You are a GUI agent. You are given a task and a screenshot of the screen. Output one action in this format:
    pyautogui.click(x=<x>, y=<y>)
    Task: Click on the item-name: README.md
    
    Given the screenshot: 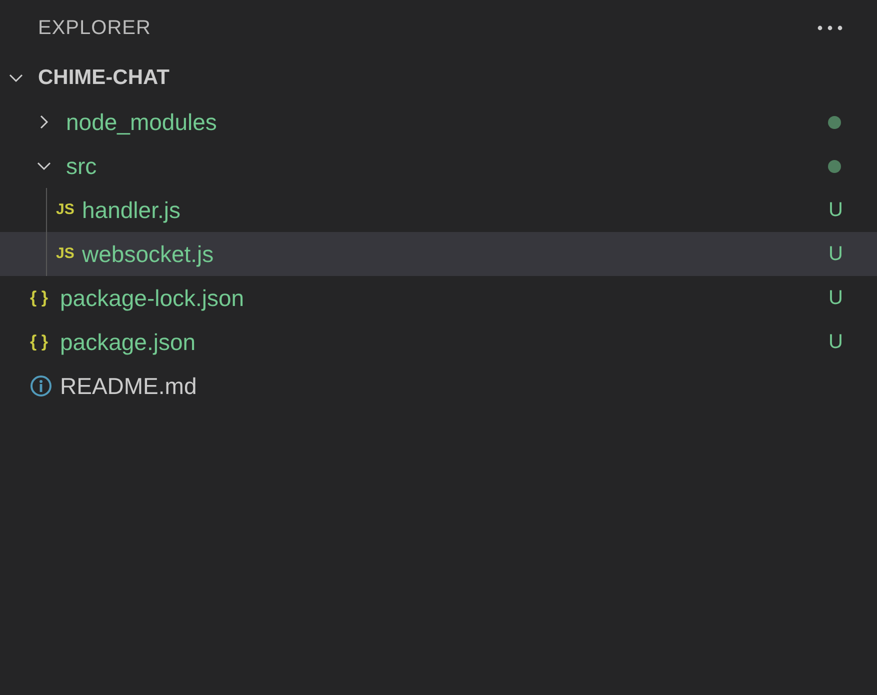 What is the action you would take?
    pyautogui.click(x=128, y=386)
    